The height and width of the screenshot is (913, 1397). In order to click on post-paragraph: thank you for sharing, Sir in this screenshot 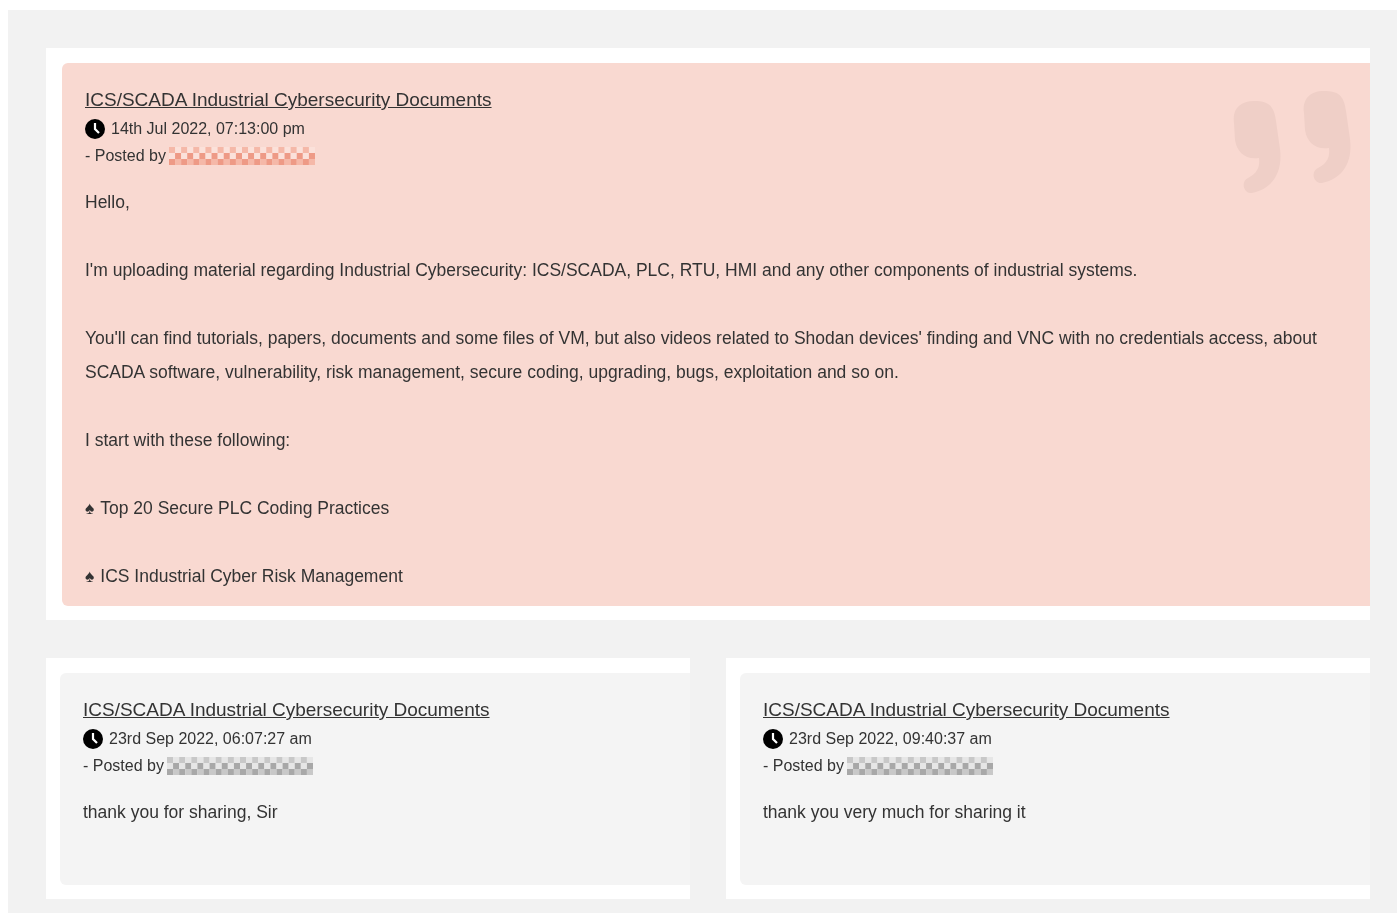, I will do `click(181, 812)`.